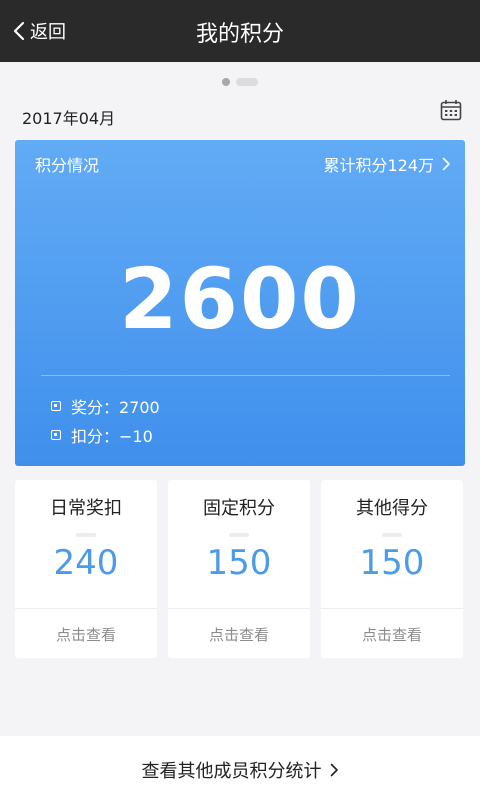 The width and height of the screenshot is (480, 800). Describe the element at coordinates (247, 82) in the screenshot. I see `page-indicator-dot` at that location.